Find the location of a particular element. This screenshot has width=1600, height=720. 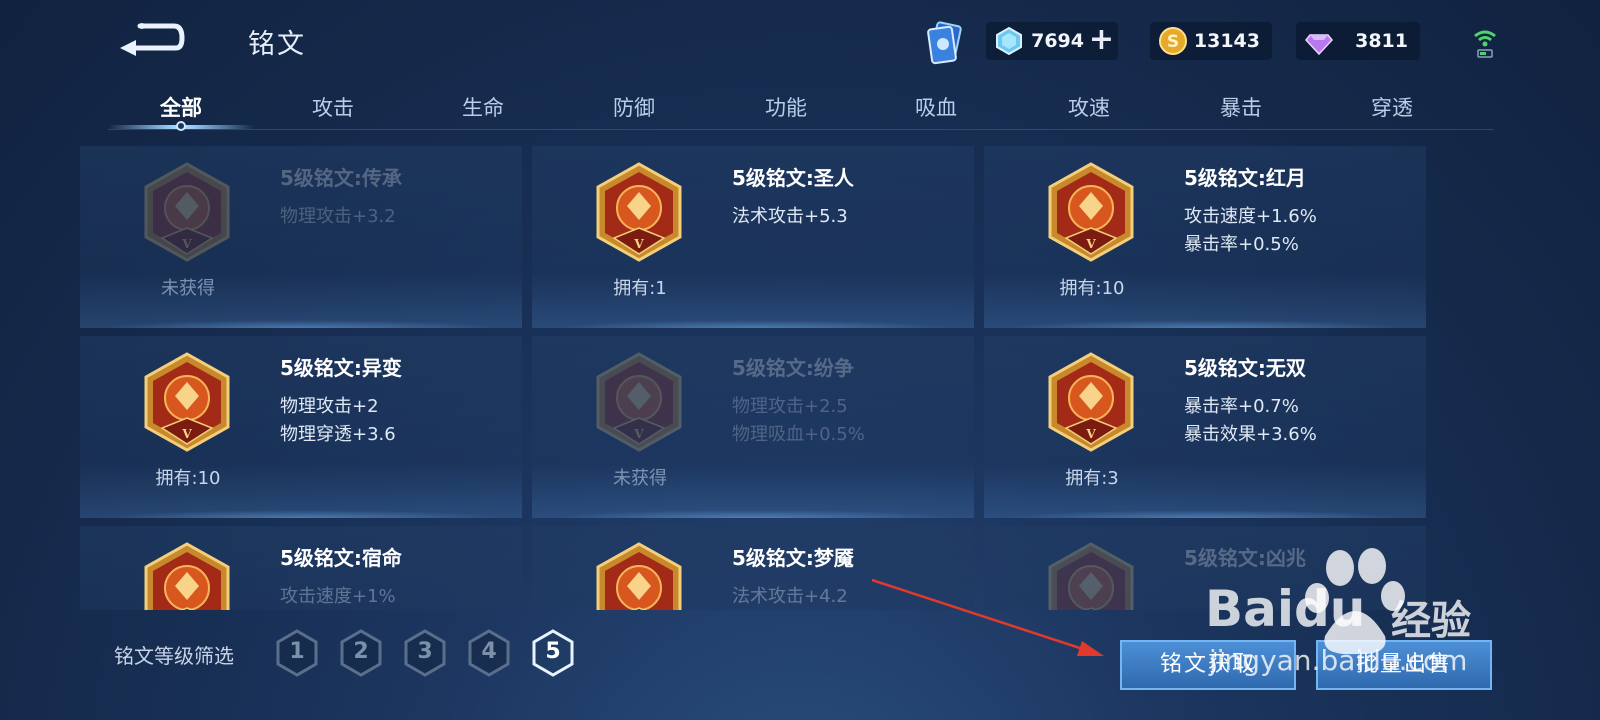

tab-attack-speed: 攻速 is located at coordinates (1089, 107).